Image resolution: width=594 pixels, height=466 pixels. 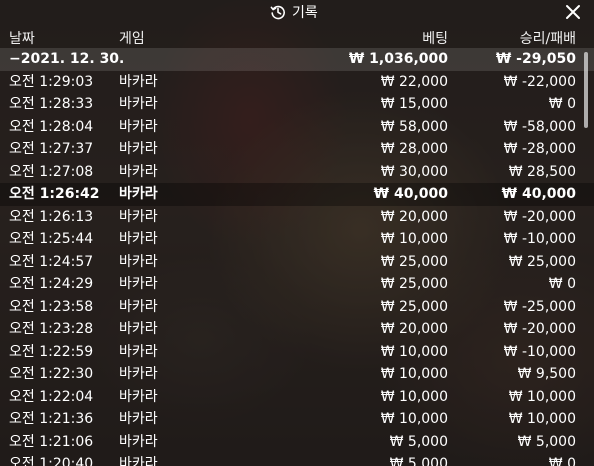 What do you see at coordinates (51, 149) in the screenshot?
I see `row-time: 오전 1:27:37` at bounding box center [51, 149].